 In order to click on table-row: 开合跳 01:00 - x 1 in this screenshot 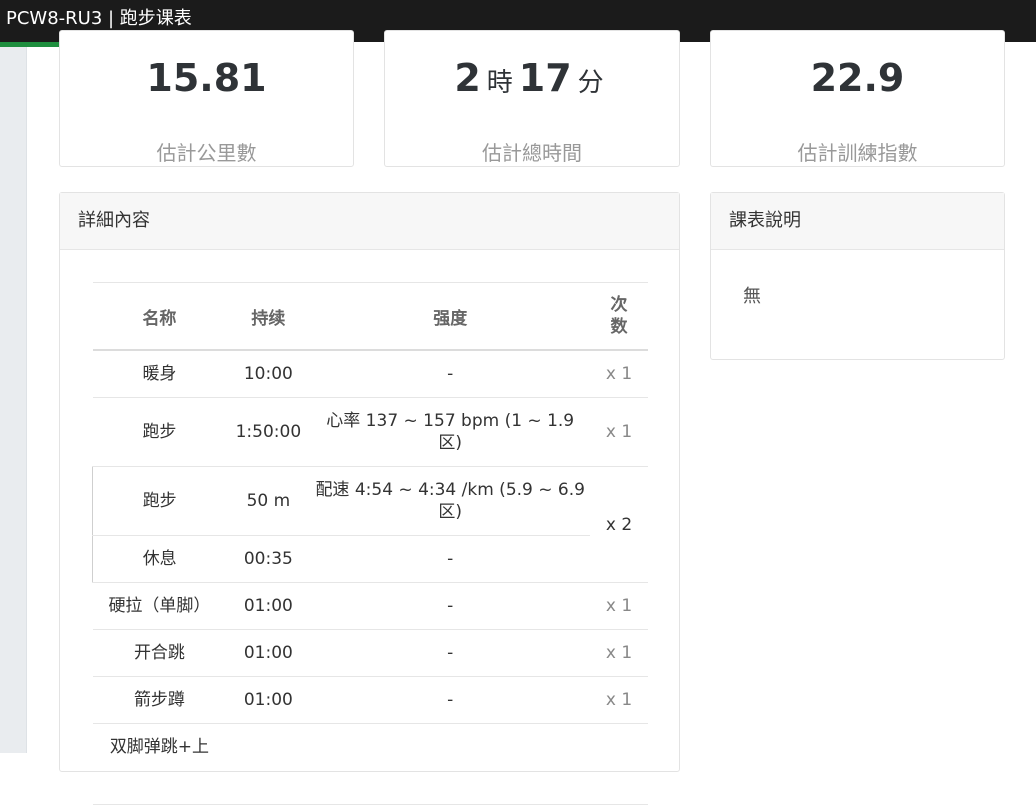, I will do `click(370, 653)`.